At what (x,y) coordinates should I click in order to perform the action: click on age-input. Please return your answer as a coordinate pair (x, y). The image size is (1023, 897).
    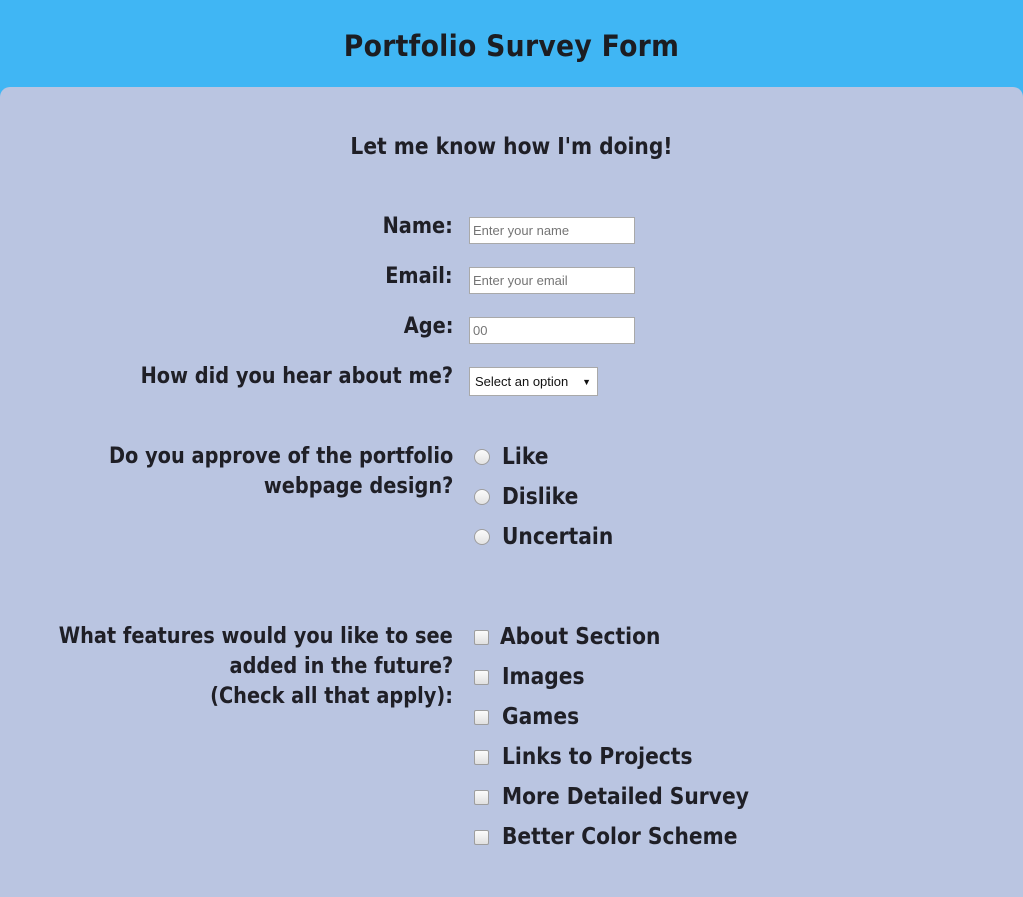
    Looking at the image, I should click on (552, 330).